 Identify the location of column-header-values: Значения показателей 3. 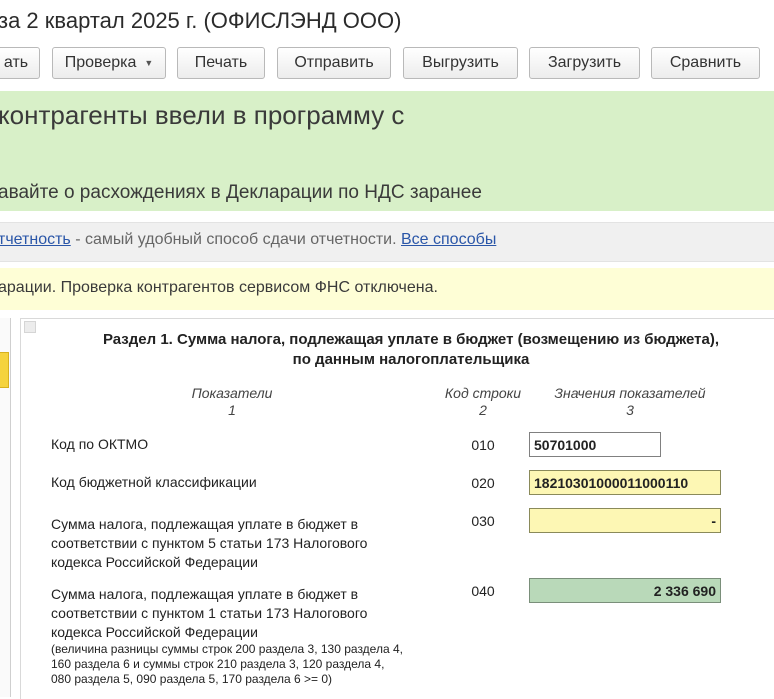
(630, 402).